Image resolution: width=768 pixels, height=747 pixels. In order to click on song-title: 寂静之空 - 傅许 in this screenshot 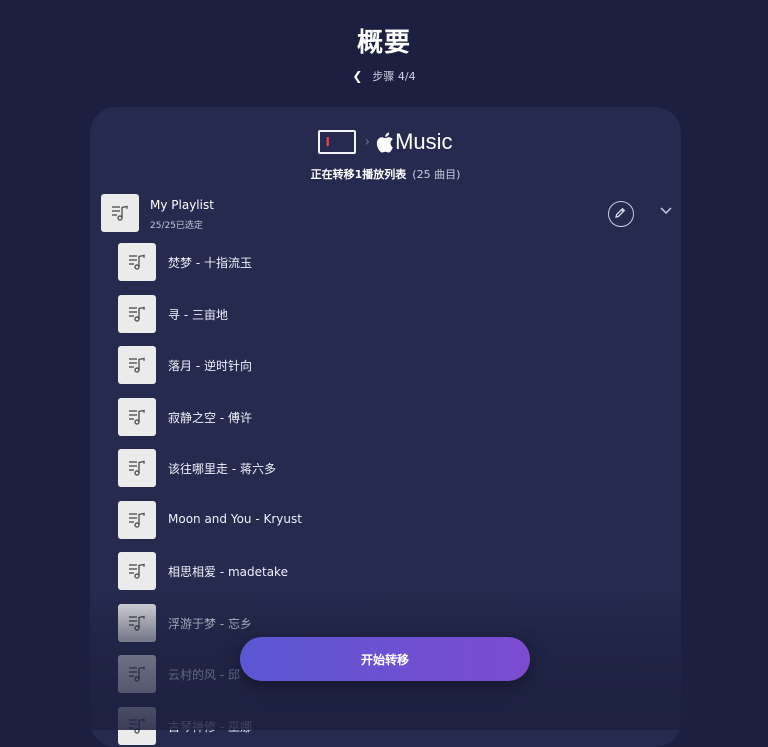, I will do `click(210, 418)`.